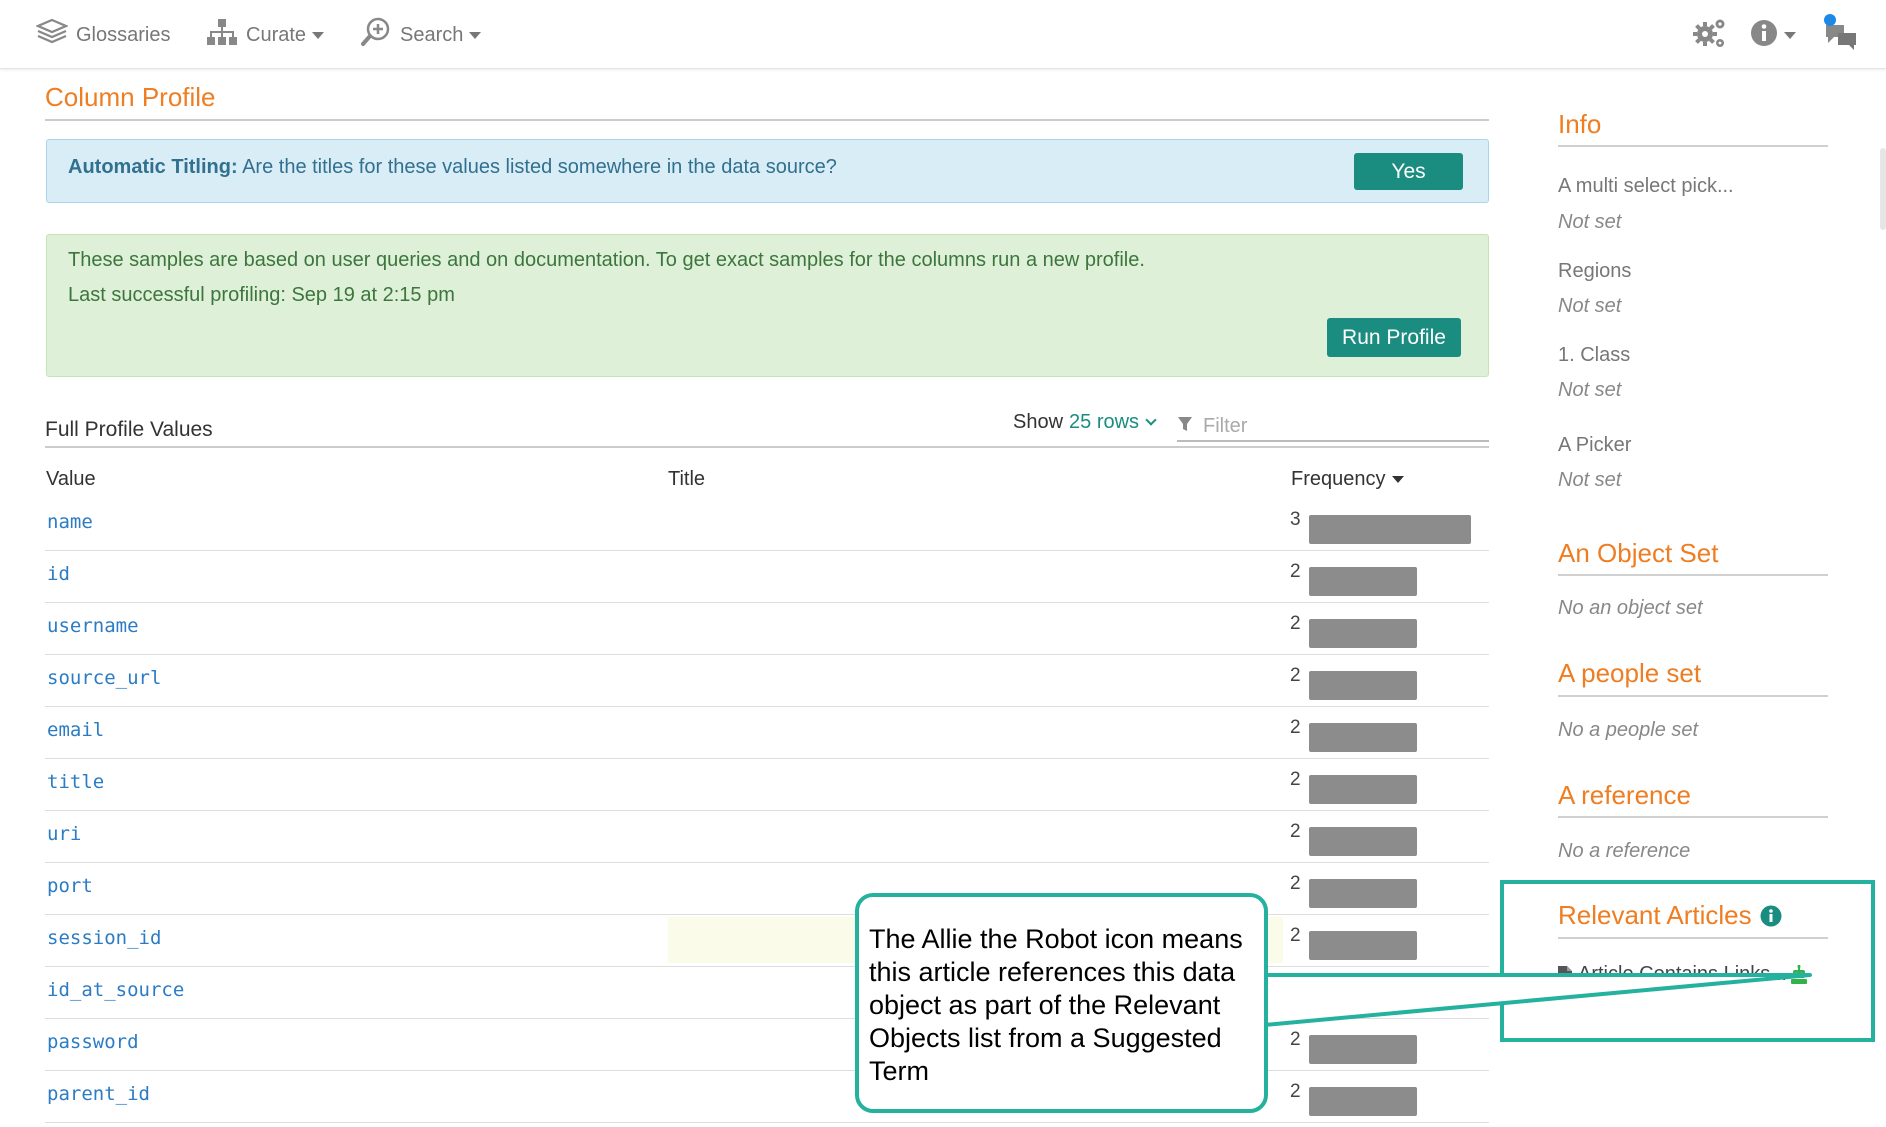 Image resolution: width=1886 pixels, height=1127 pixels. Describe the element at coordinates (767, 837) in the screenshot. I see `table-row: uri 2` at that location.